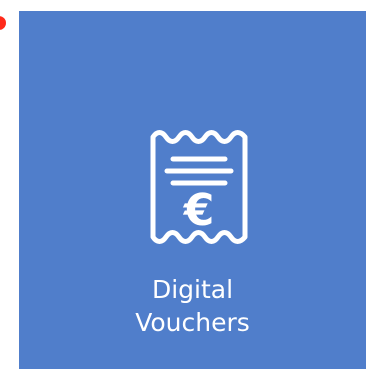 The width and height of the screenshot is (370, 378). I want to click on notification-badge, so click(3, 23).